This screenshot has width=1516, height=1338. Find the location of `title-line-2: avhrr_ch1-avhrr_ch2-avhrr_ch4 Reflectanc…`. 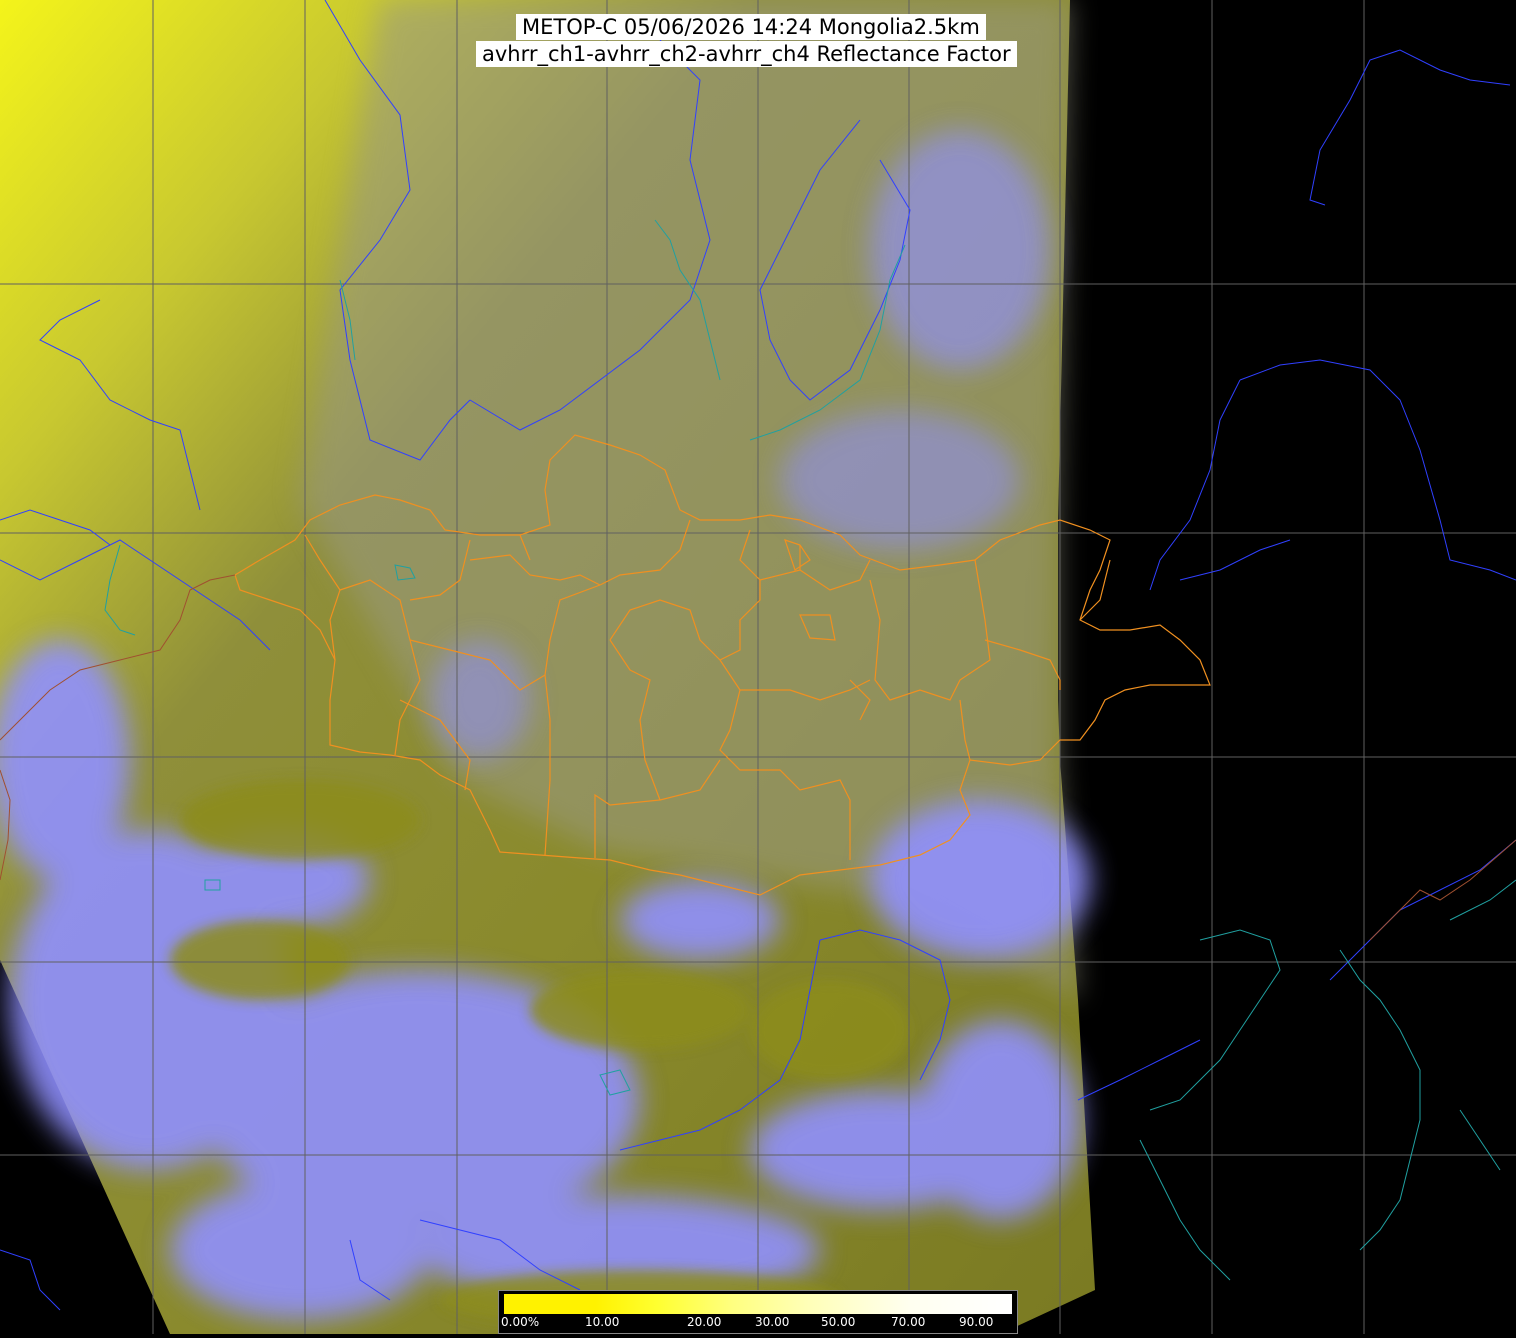

title-line-2: avhrr_ch1-avhrr_ch2-avhrr_ch4 Reflectanc… is located at coordinates (746, 54).